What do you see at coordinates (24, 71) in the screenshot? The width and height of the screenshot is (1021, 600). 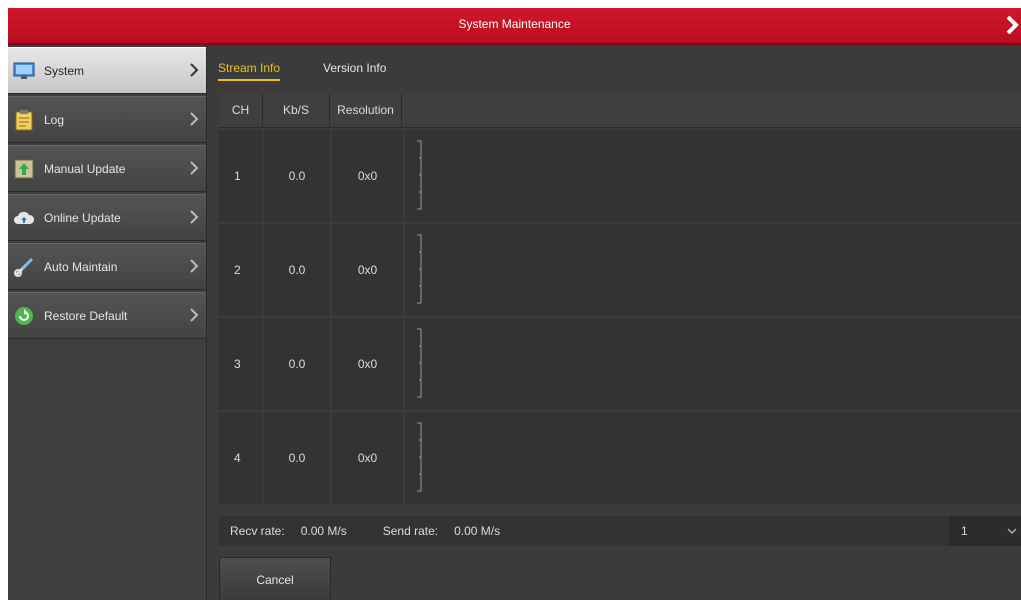 I see `system-icon` at bounding box center [24, 71].